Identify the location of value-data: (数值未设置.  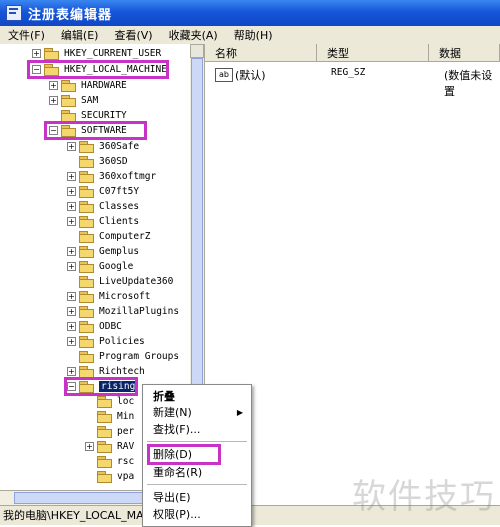
(468, 83).